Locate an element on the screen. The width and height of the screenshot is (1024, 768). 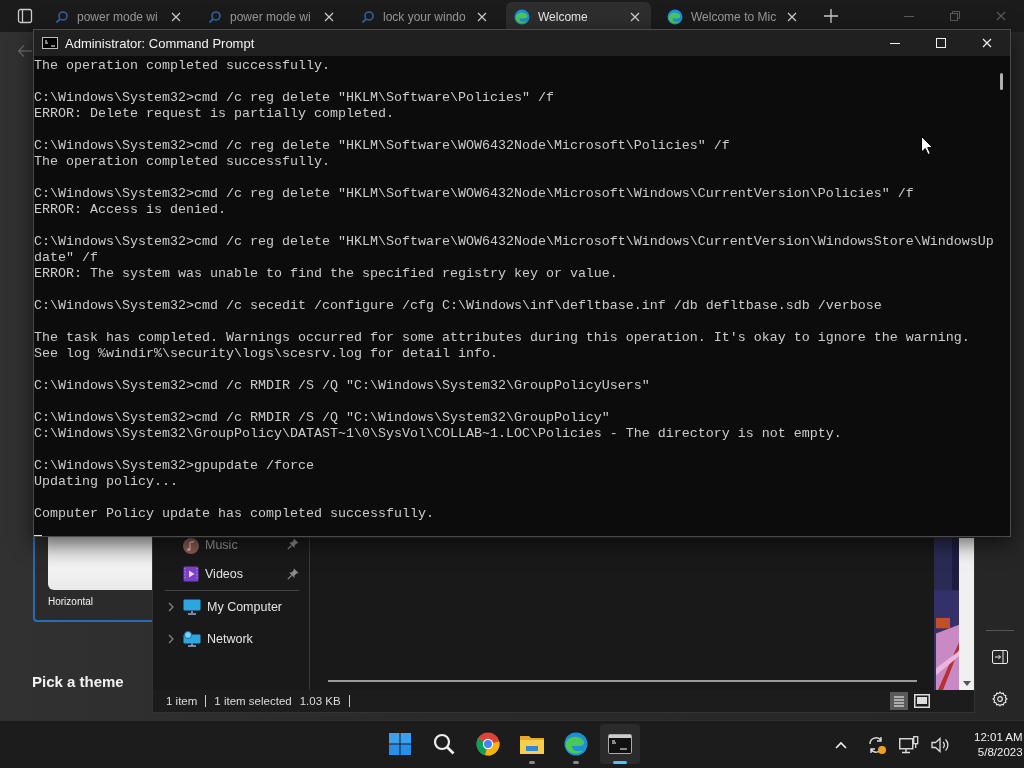
console-line: See log %windir%\security\logs\scesrv.log for detail info. is located at coordinates (266, 354).